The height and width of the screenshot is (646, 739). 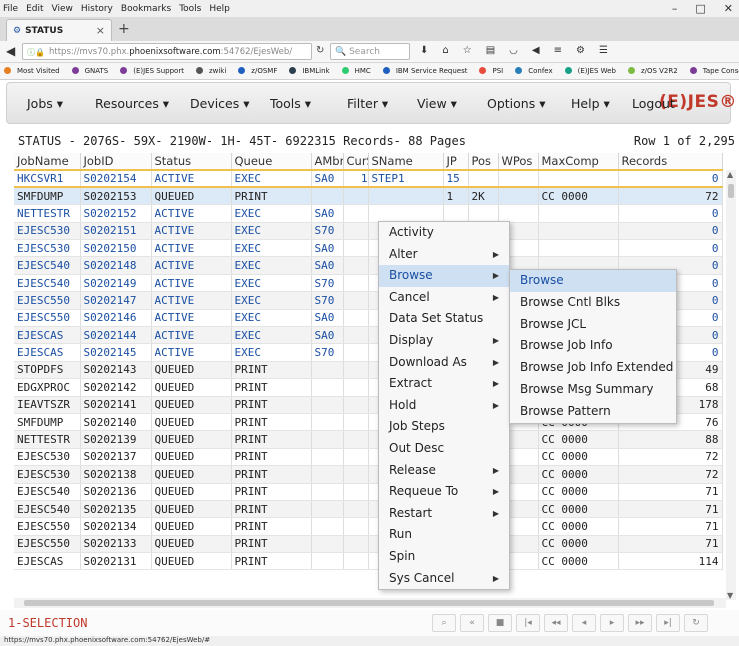 I want to click on column-header-pos: Pos, so click(x=483, y=162).